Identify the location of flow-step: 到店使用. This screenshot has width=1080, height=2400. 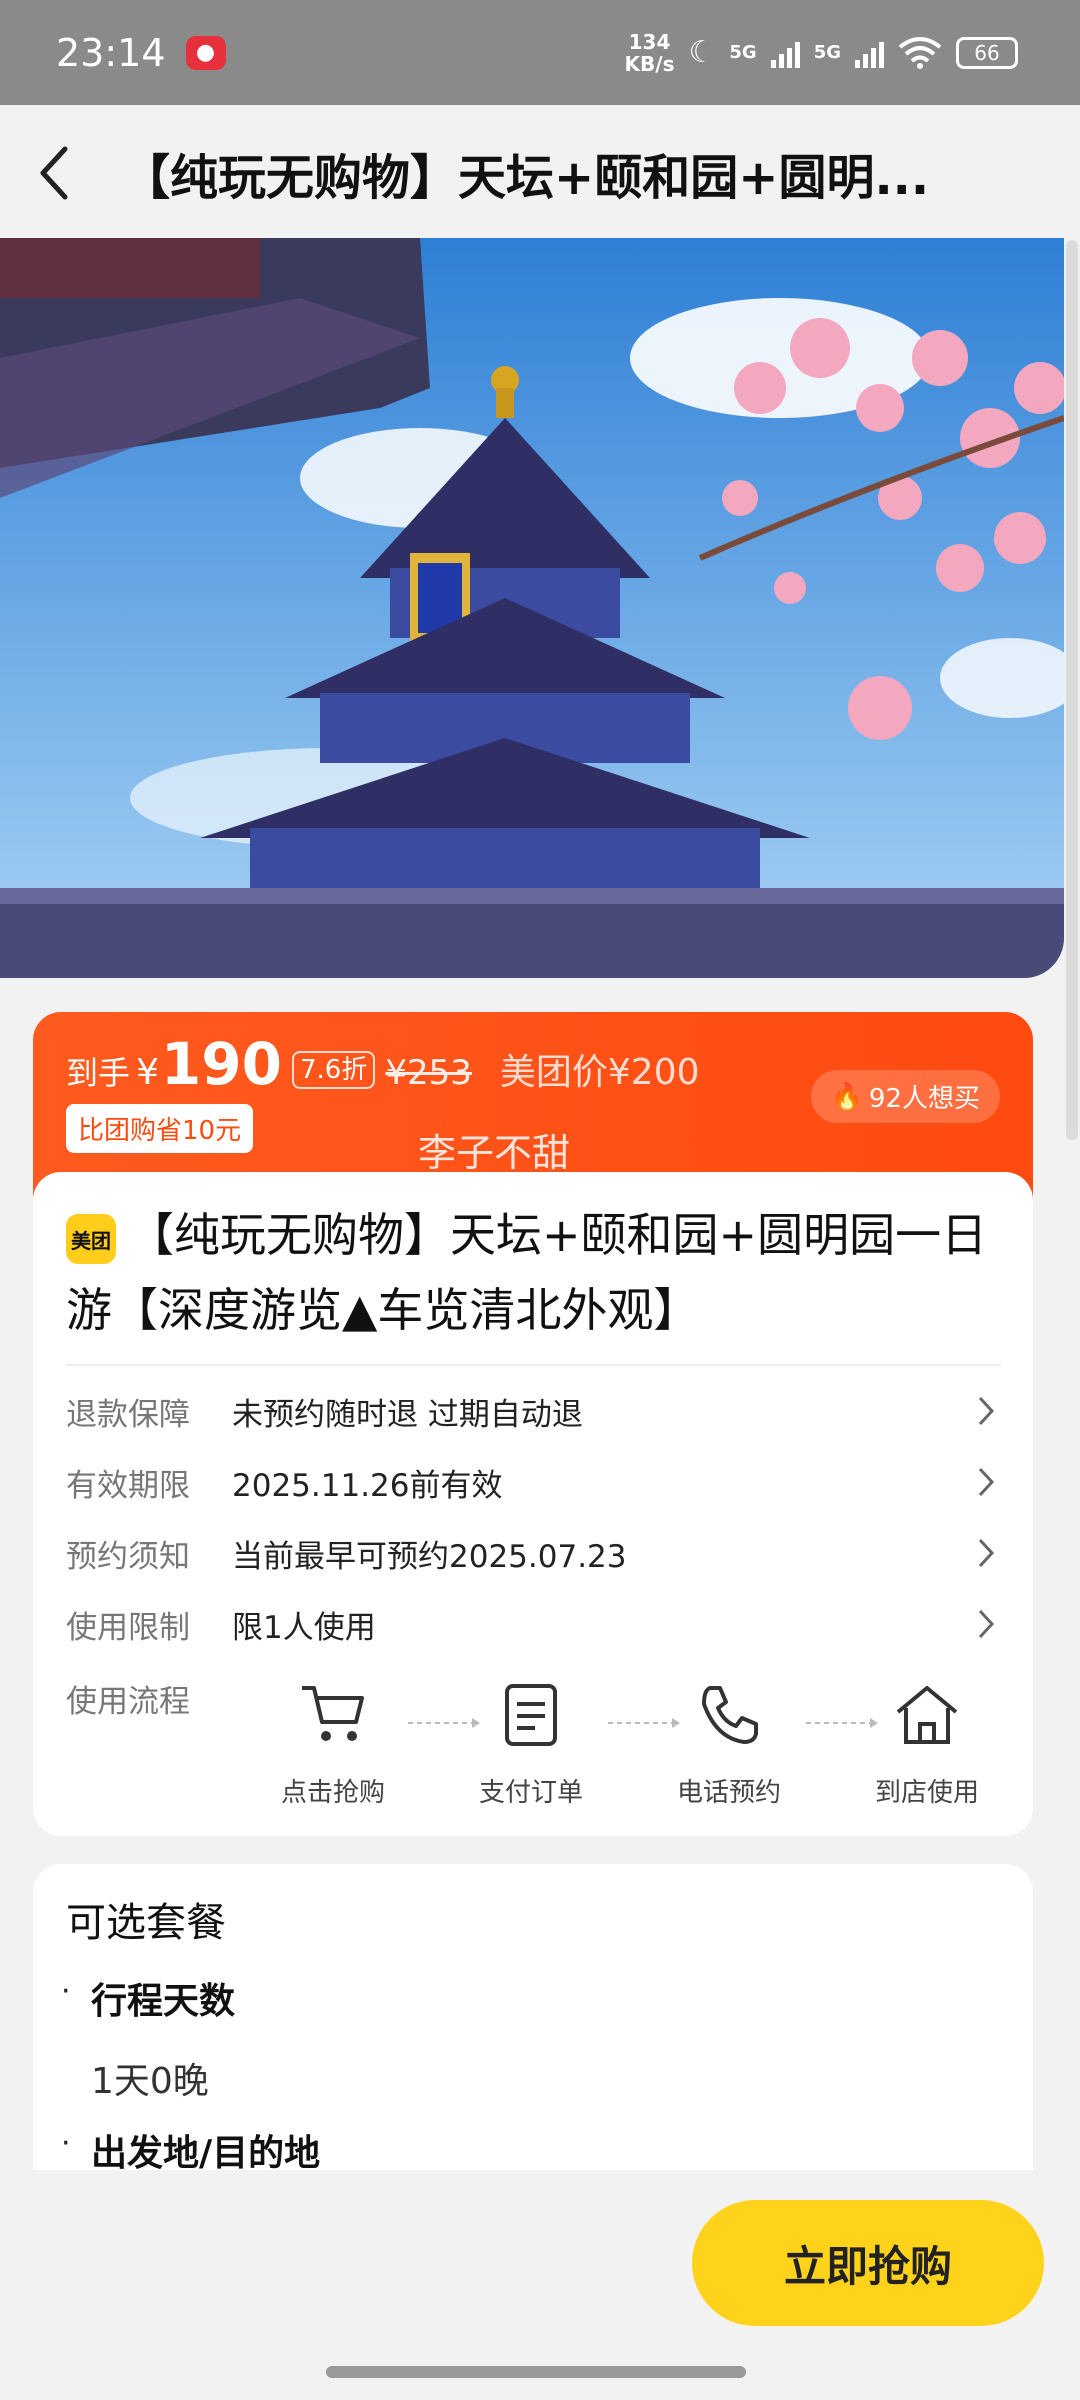
(927, 1745).